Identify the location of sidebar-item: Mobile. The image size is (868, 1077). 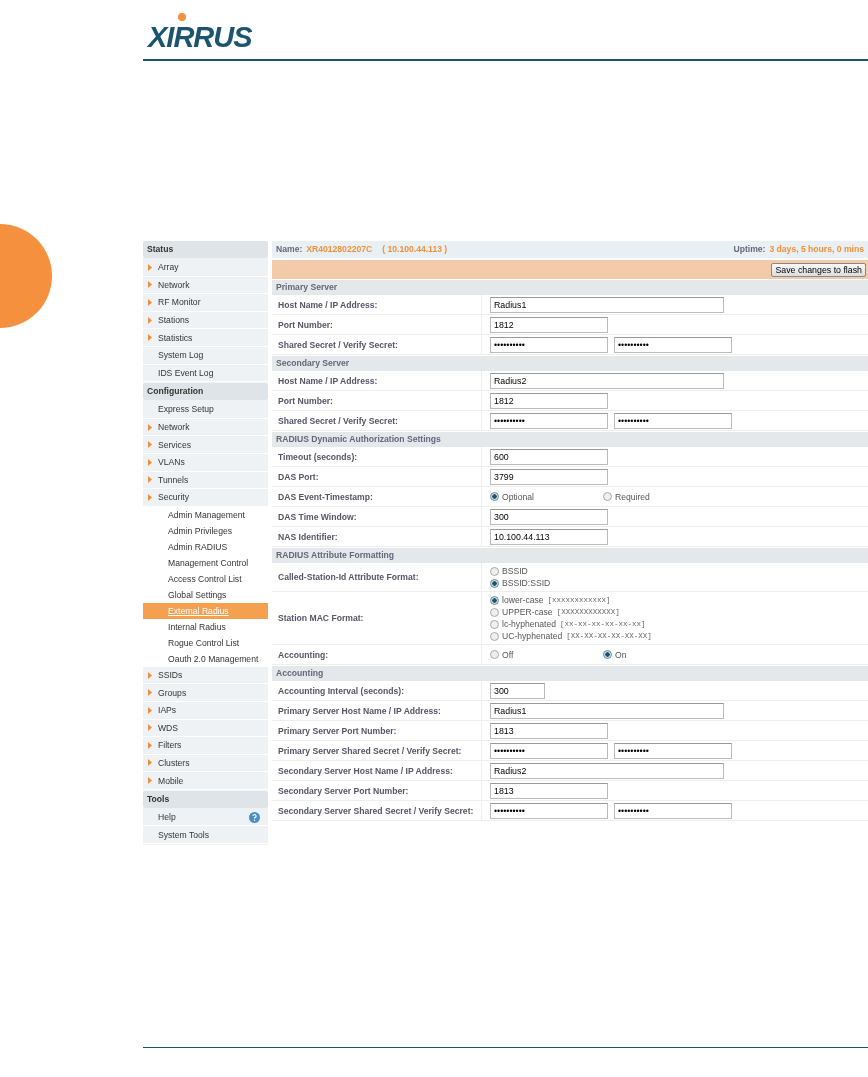
(205, 781).